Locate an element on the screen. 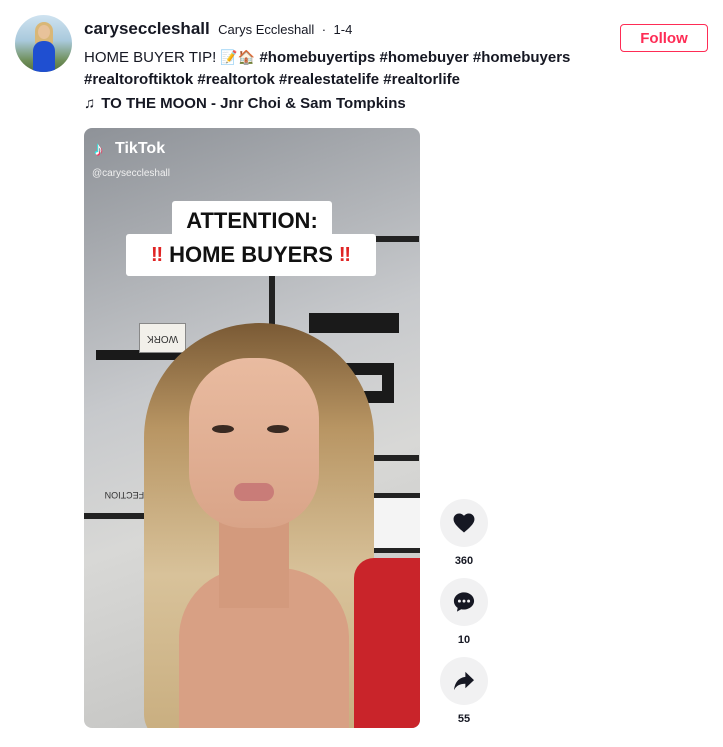 This screenshot has width=723, height=747. person-neck is located at coordinates (254, 563).